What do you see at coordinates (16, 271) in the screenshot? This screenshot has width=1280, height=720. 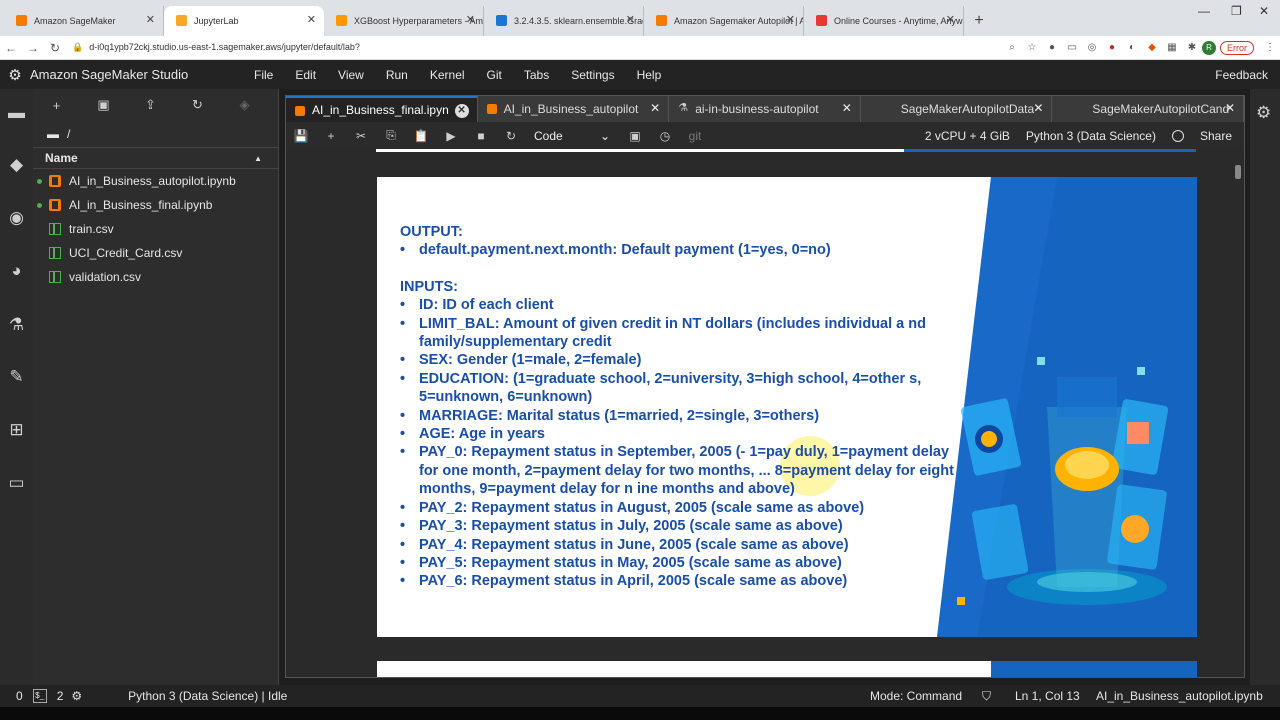 I see `palette-icon: ◕` at bounding box center [16, 271].